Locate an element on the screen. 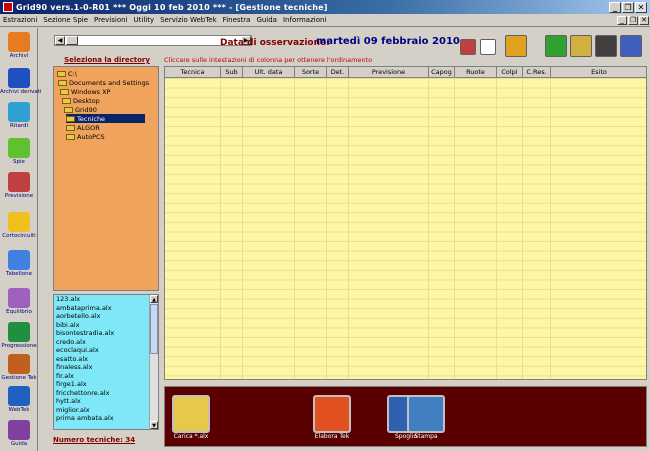 This screenshot has width=650, height=451. sidebar-button-gestione-tek: Gestione Tek is located at coordinates (19, 367).